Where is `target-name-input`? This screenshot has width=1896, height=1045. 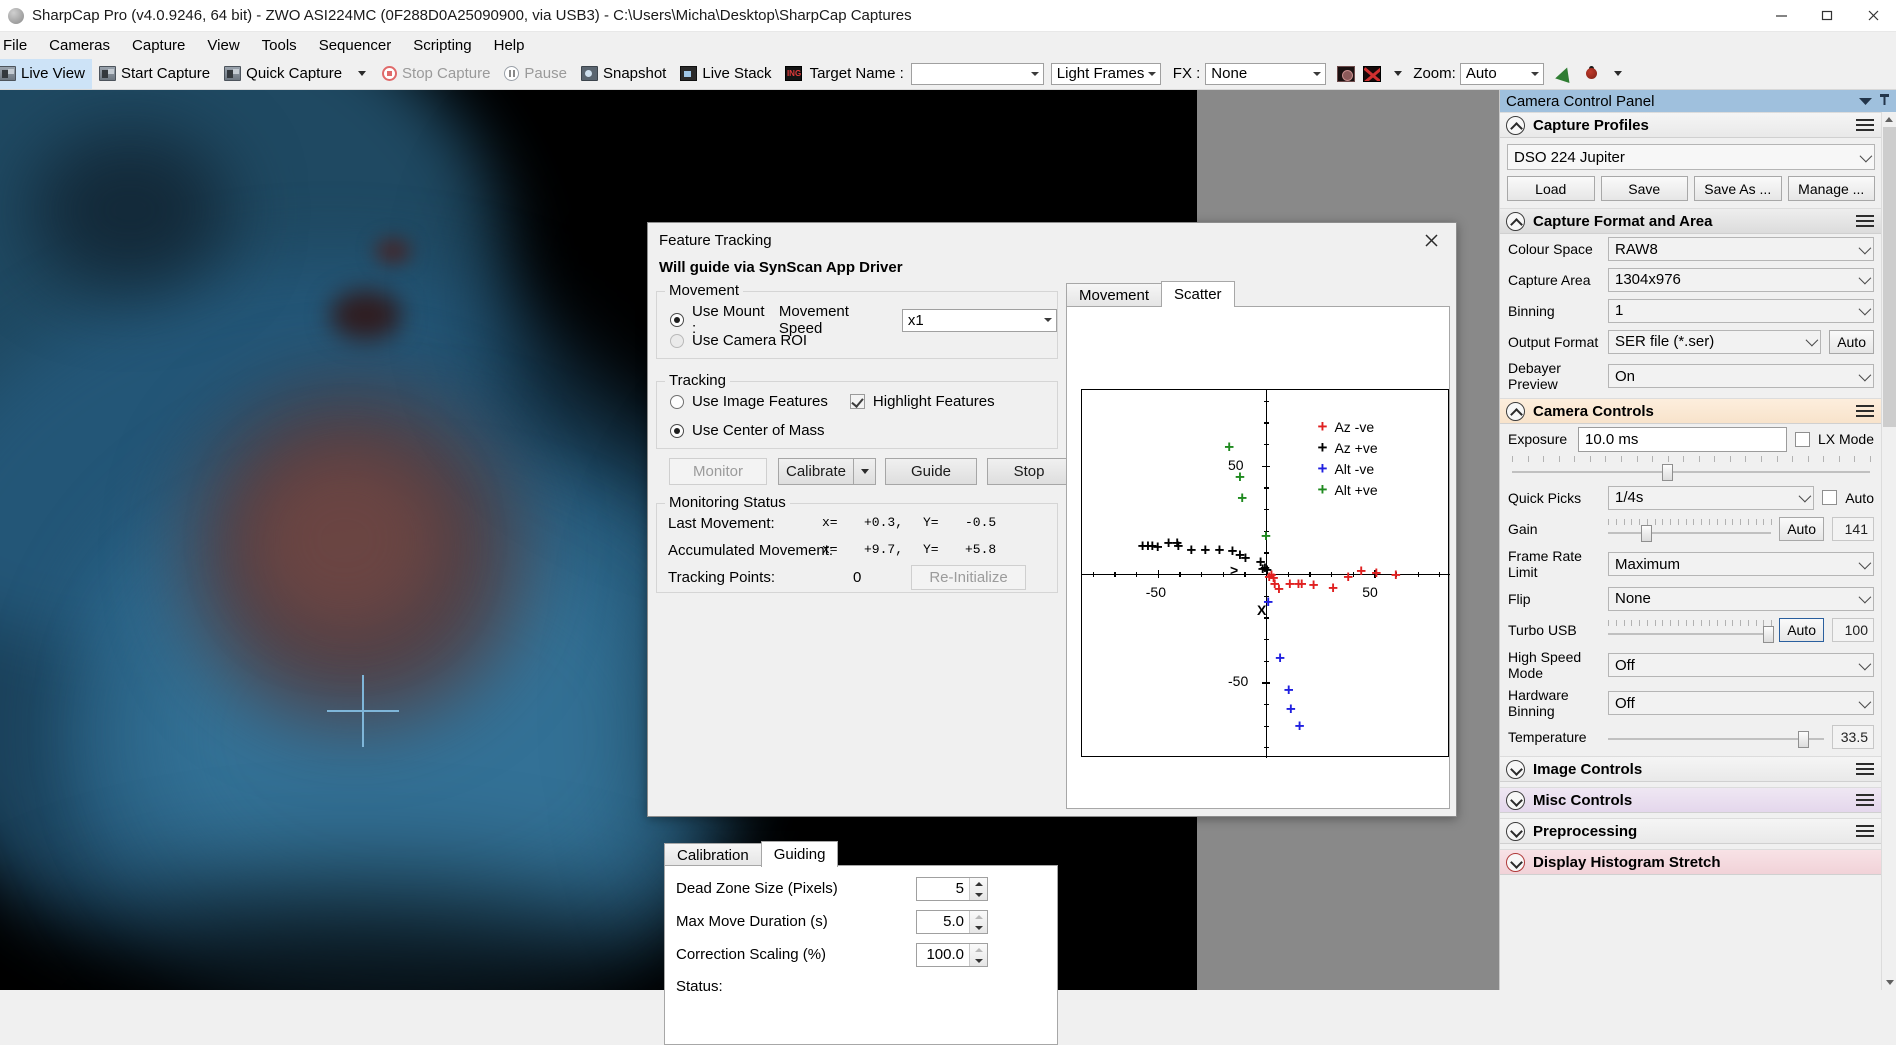 target-name-input is located at coordinates (977, 73).